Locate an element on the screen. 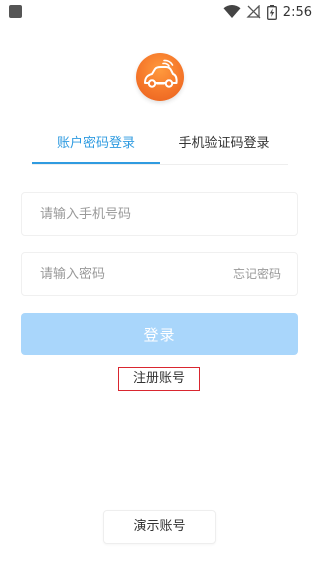 This screenshot has height=568, width=320. login-tabs: 账户密码登录 手机验证码登录 is located at coordinates (160, 146).